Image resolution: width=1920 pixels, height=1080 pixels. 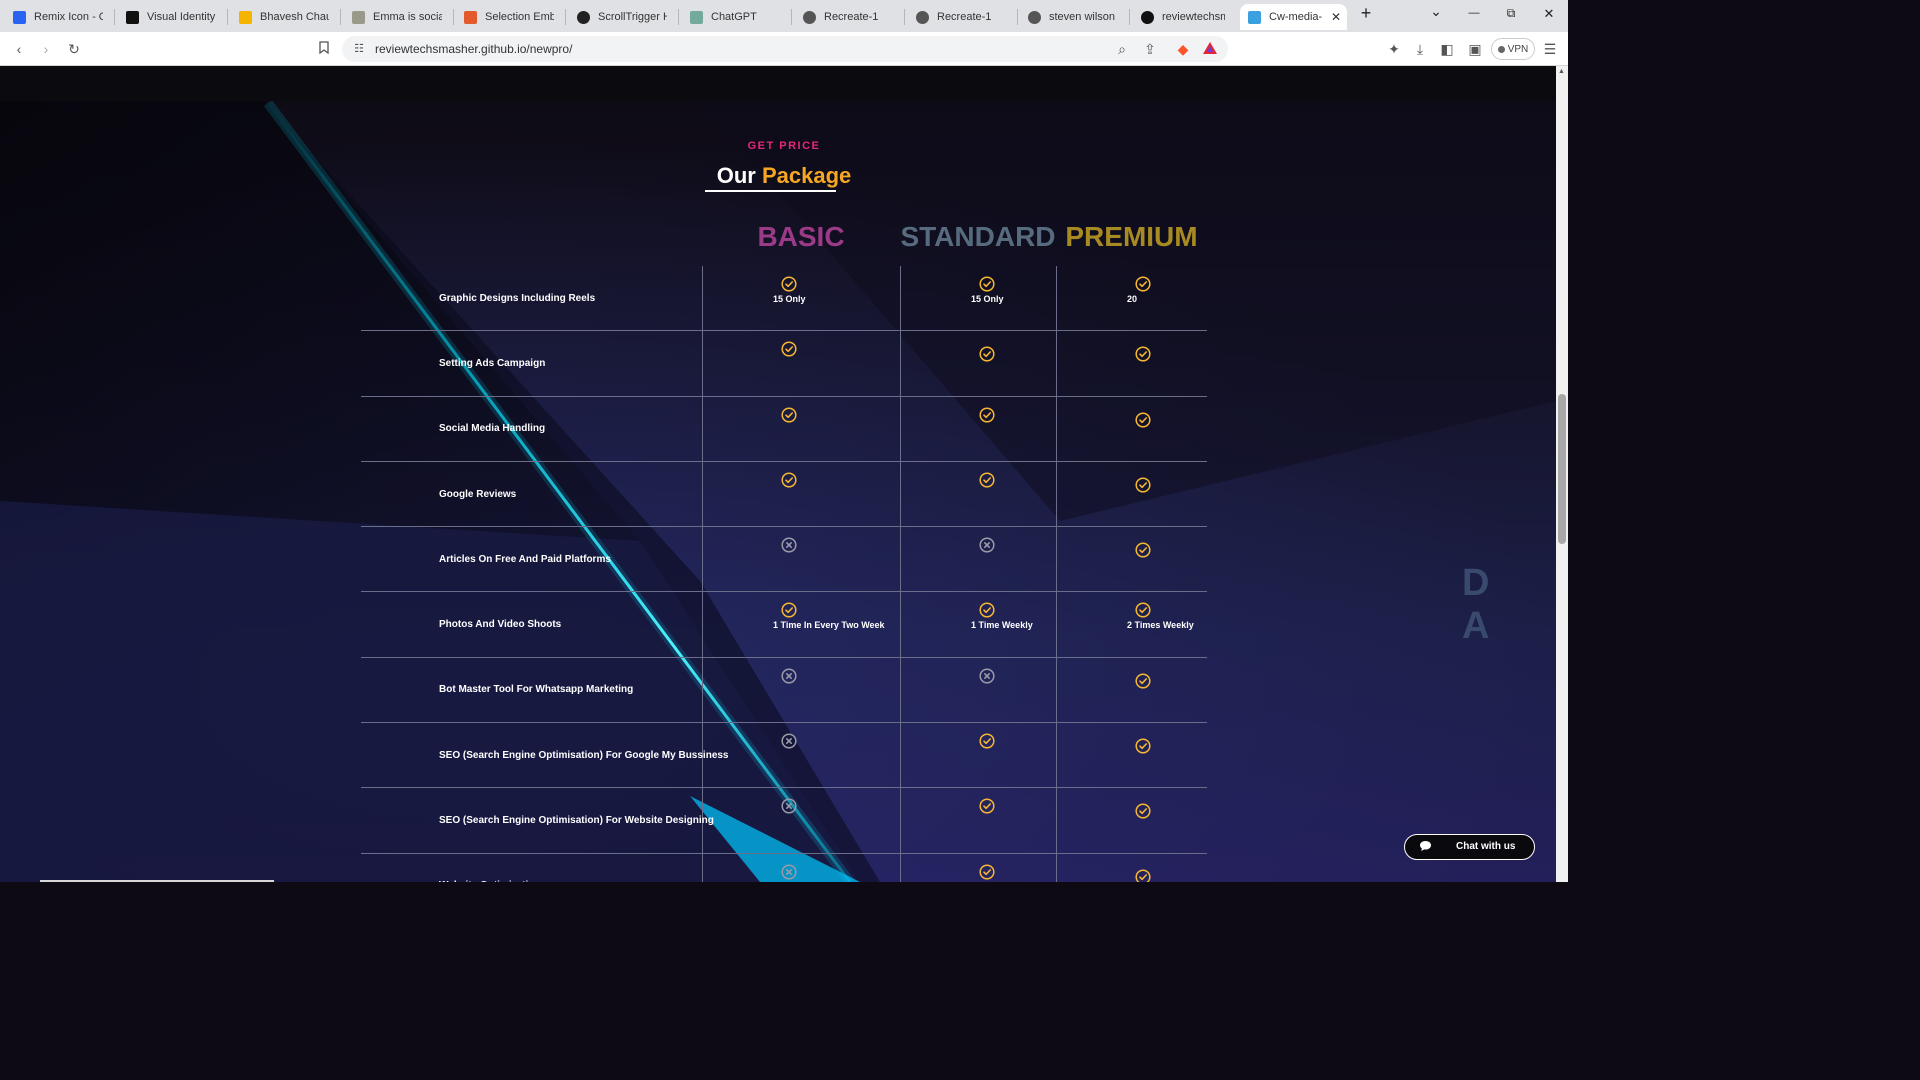 I want to click on github-icon, so click(x=1147, y=17).